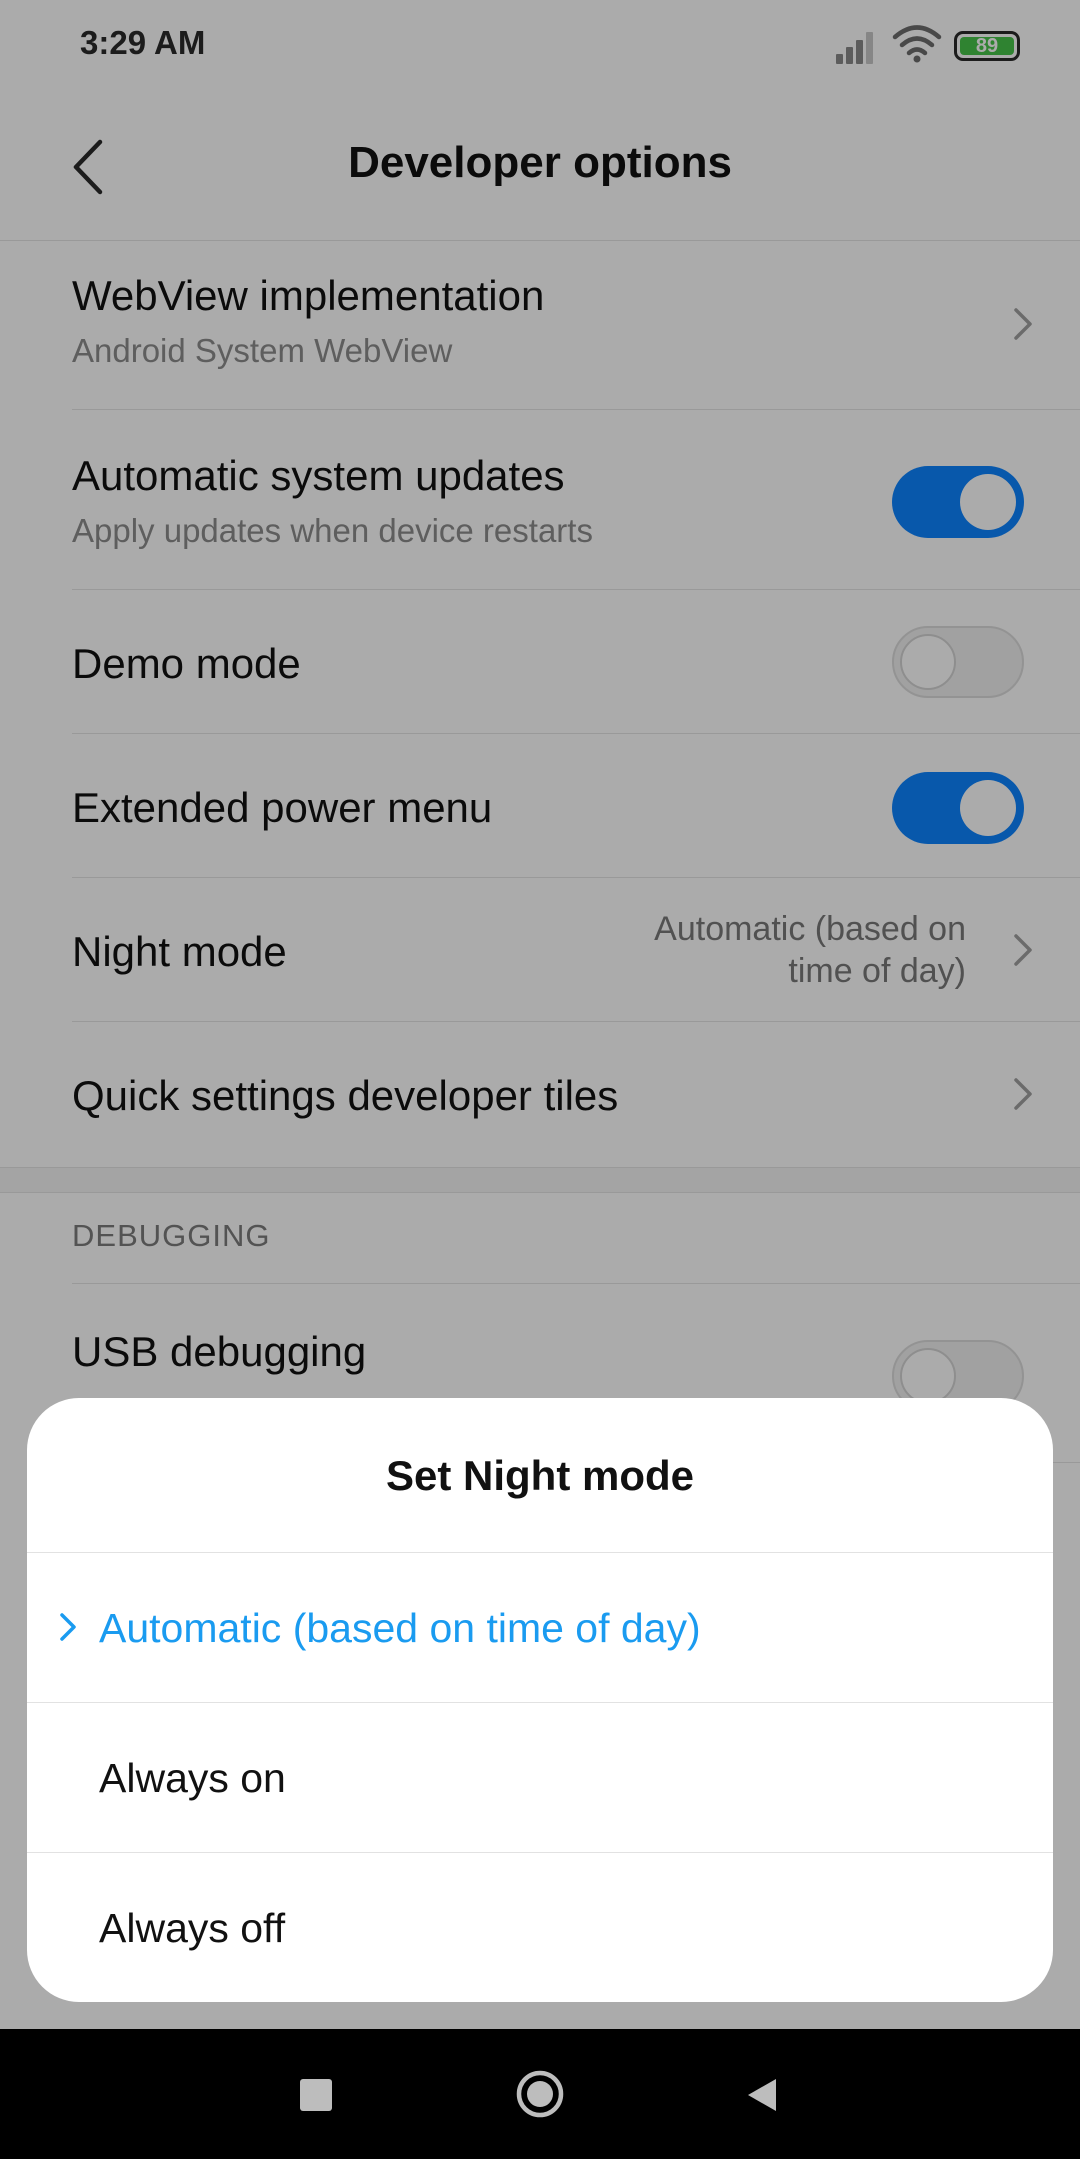 The image size is (1080, 2159). Describe the element at coordinates (192, 1928) in the screenshot. I see `option-label: Always off` at that location.